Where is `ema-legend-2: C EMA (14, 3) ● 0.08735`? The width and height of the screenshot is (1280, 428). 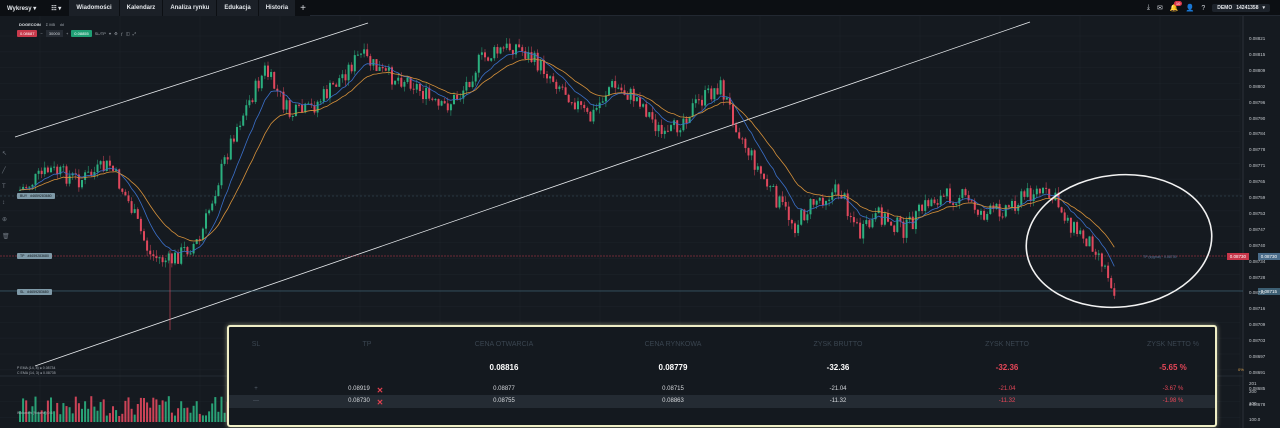
ema-legend-2: C EMA (14, 3) ● 0.08735 is located at coordinates (36, 373).